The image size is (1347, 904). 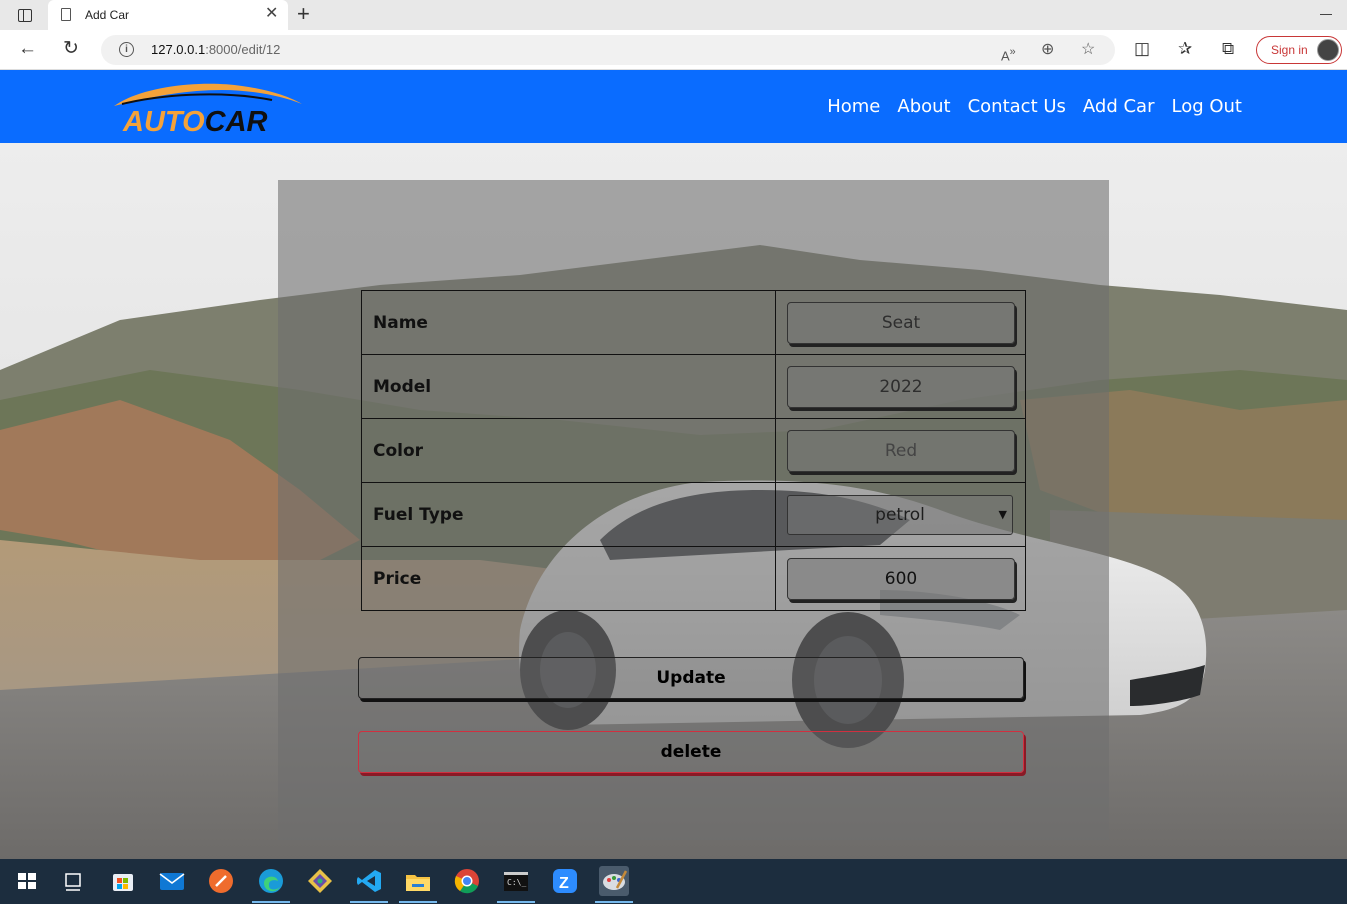 I want to click on zoom-icon: Z, so click(x=565, y=881).